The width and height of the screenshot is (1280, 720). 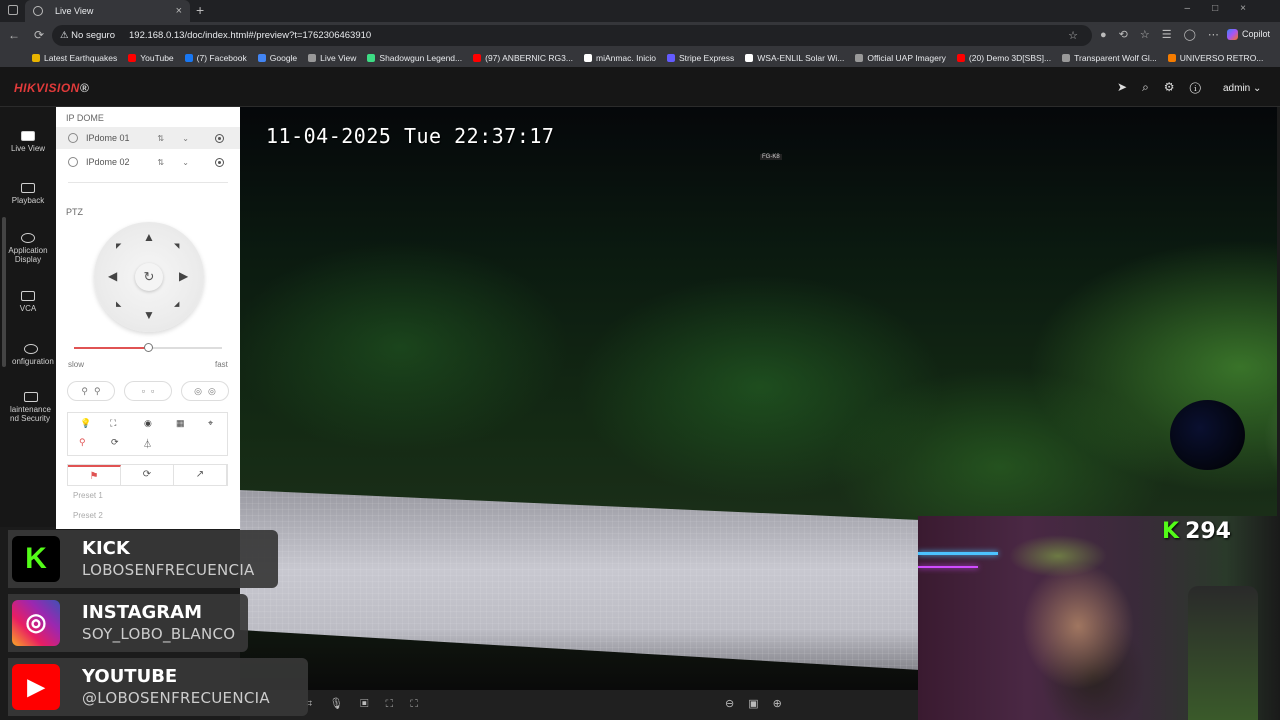 What do you see at coordinates (28, 355) in the screenshot?
I see `nav-configuration: onfiguration` at bounding box center [28, 355].